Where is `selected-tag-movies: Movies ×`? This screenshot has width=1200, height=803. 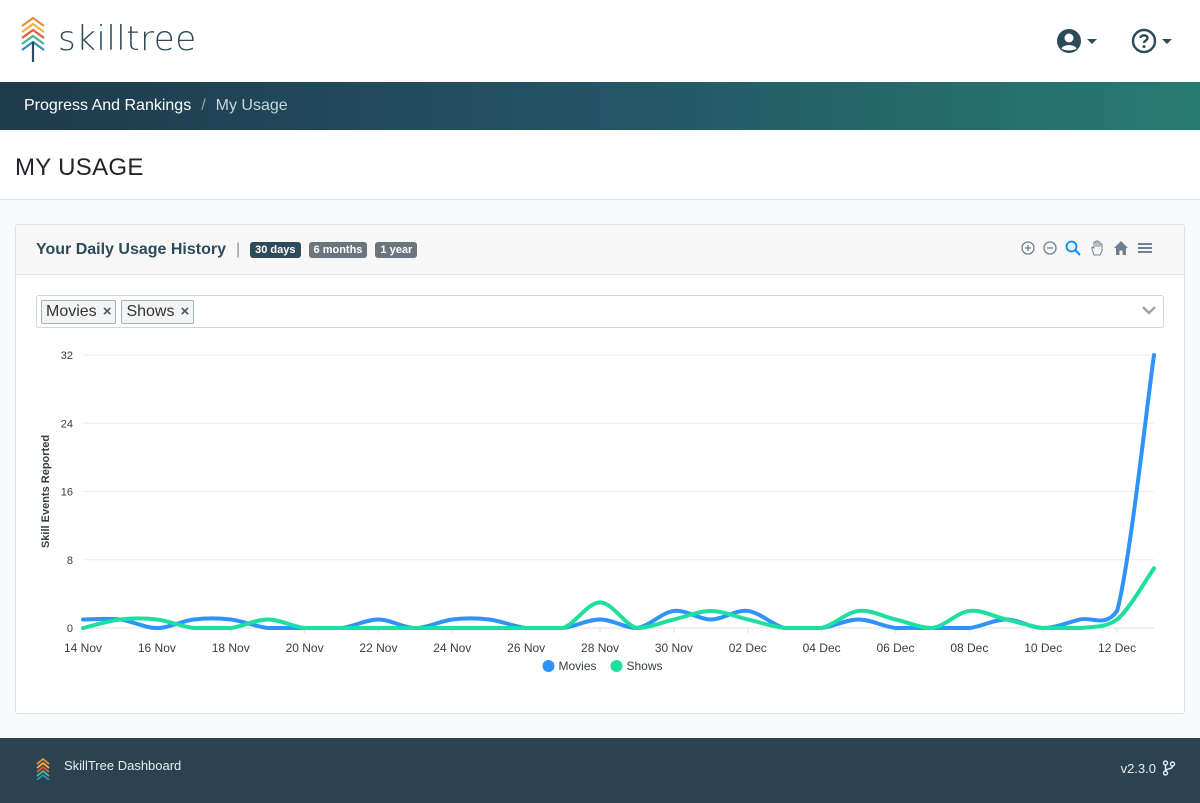
selected-tag-movies: Movies × is located at coordinates (79, 311).